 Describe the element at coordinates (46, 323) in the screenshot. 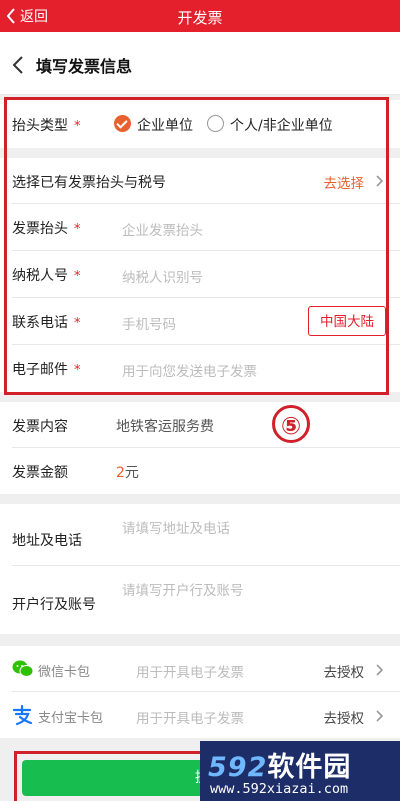

I see `phone-label: 联系电话 *` at that location.